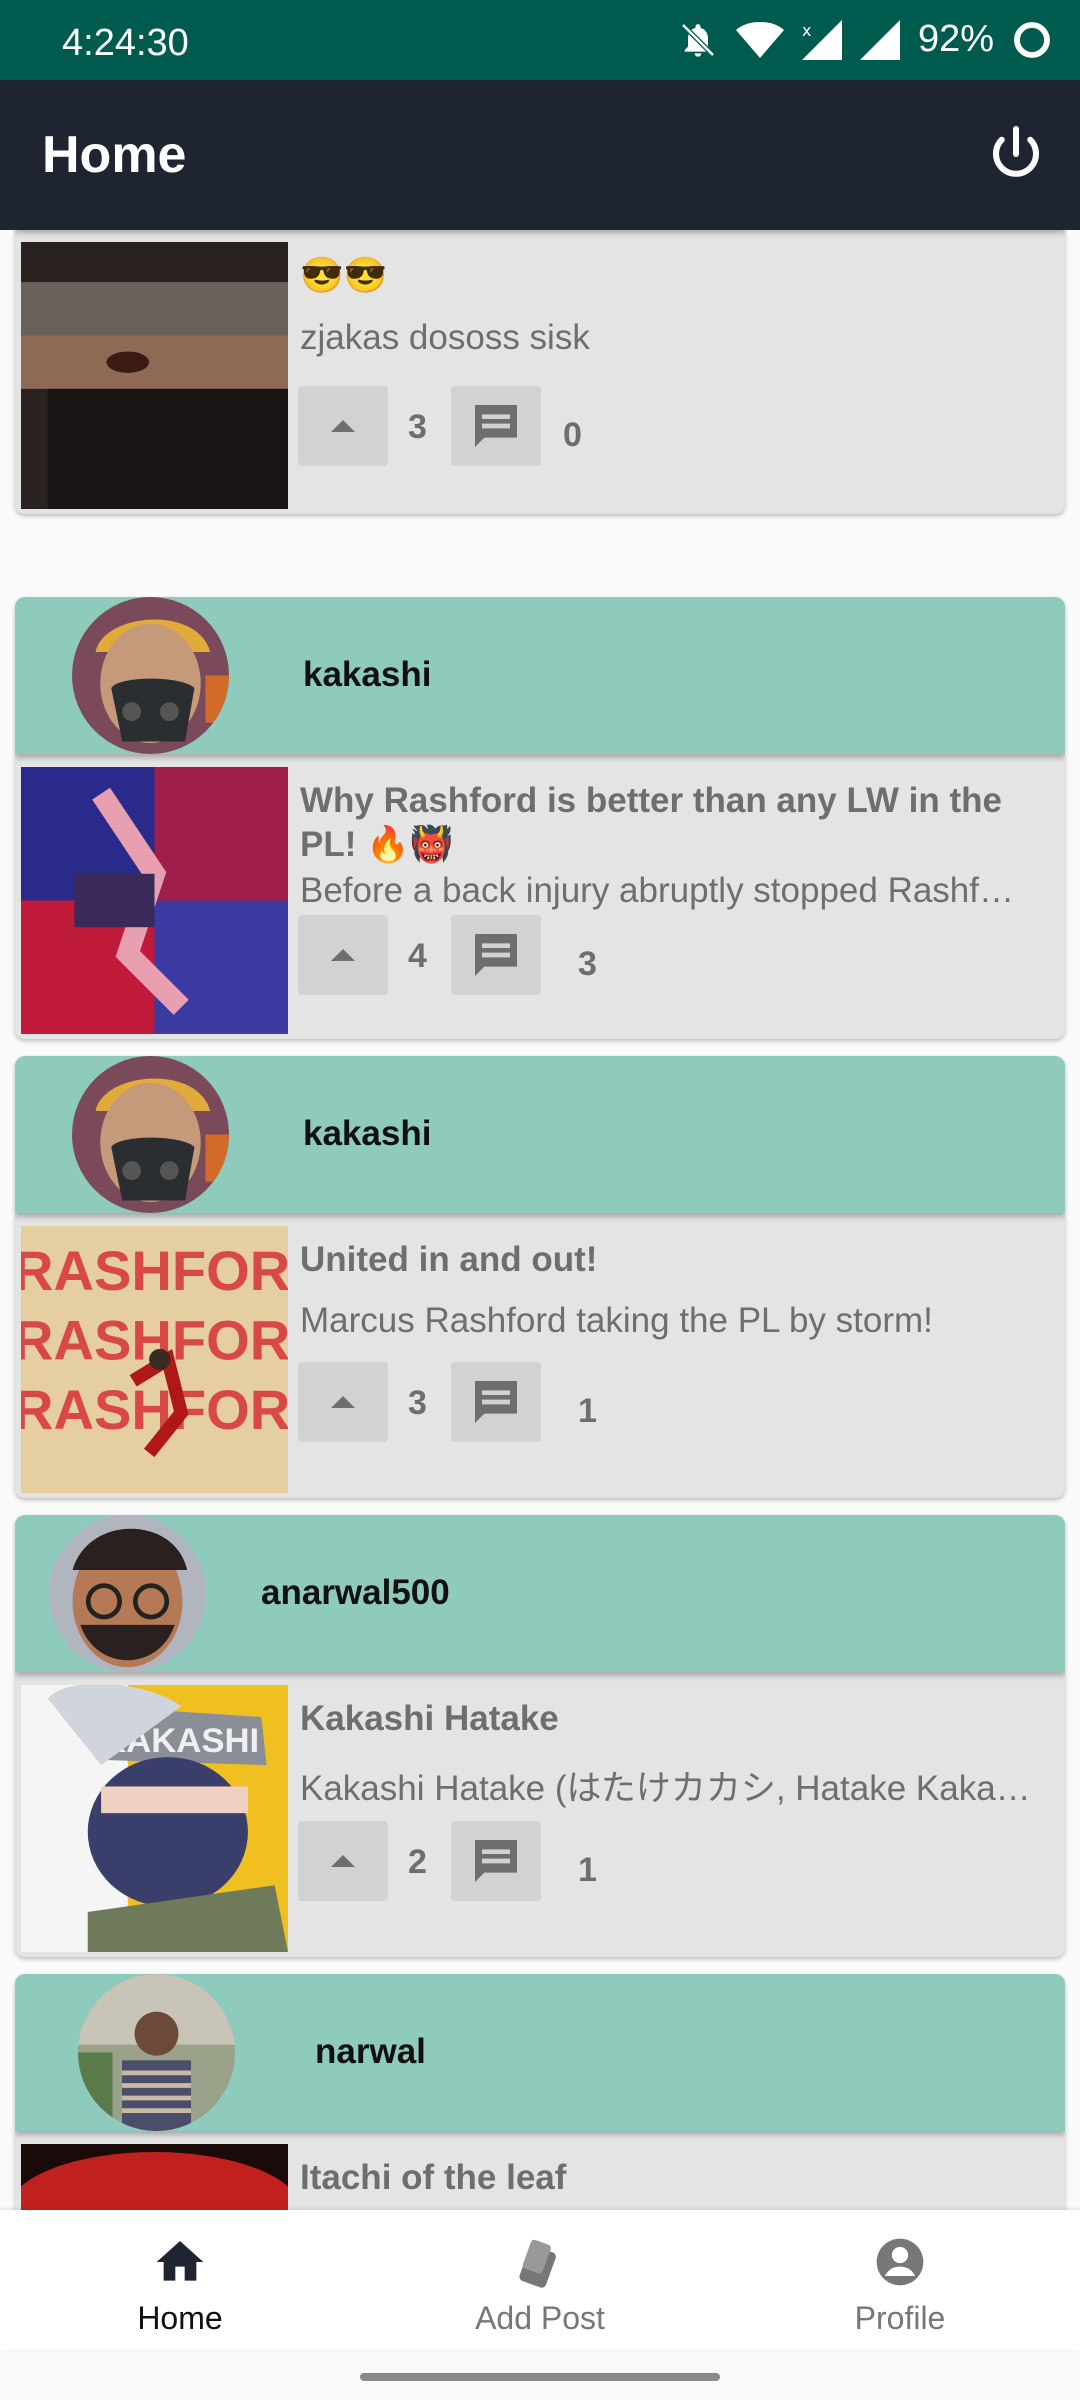 This screenshot has height=2400, width=1080. I want to click on power-button, so click(1016, 154).